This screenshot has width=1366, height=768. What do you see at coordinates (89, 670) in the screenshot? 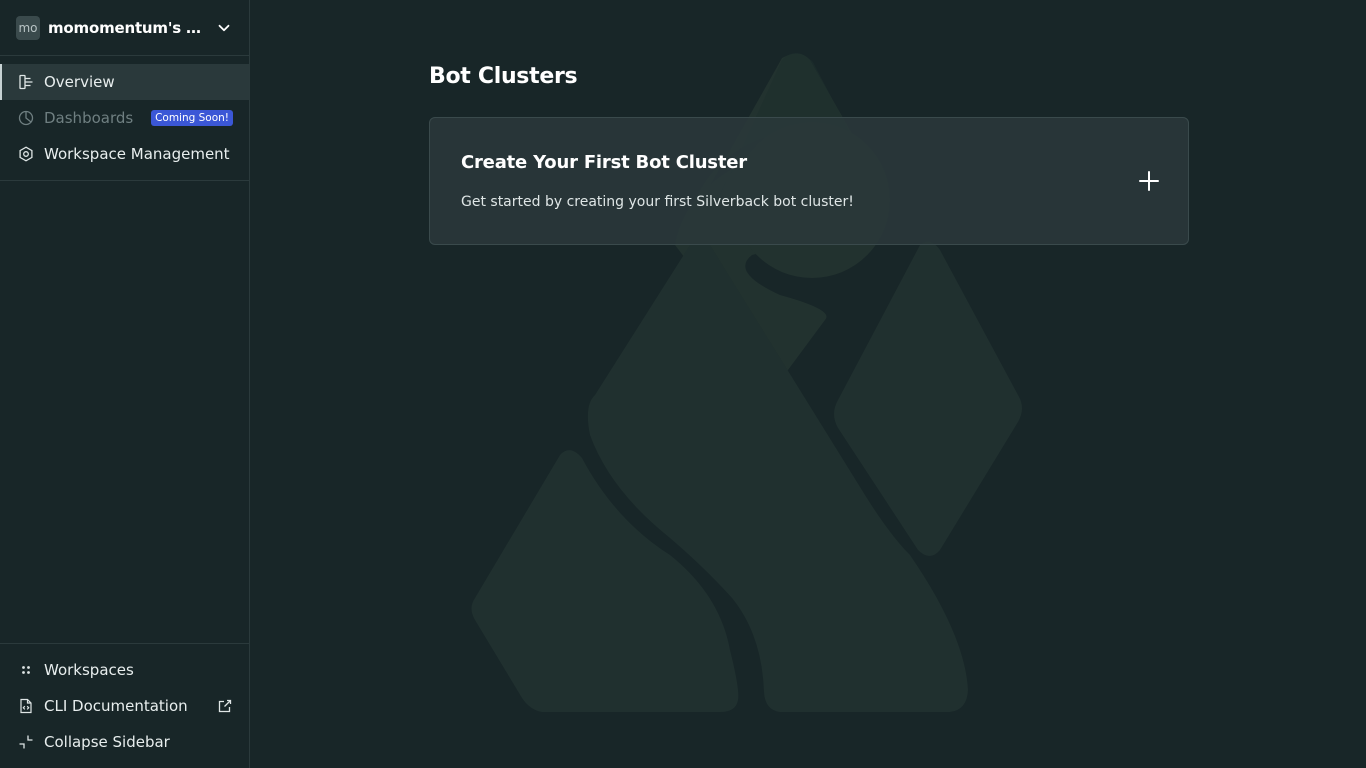
I see `sidebar-item-label: Workspaces` at bounding box center [89, 670].